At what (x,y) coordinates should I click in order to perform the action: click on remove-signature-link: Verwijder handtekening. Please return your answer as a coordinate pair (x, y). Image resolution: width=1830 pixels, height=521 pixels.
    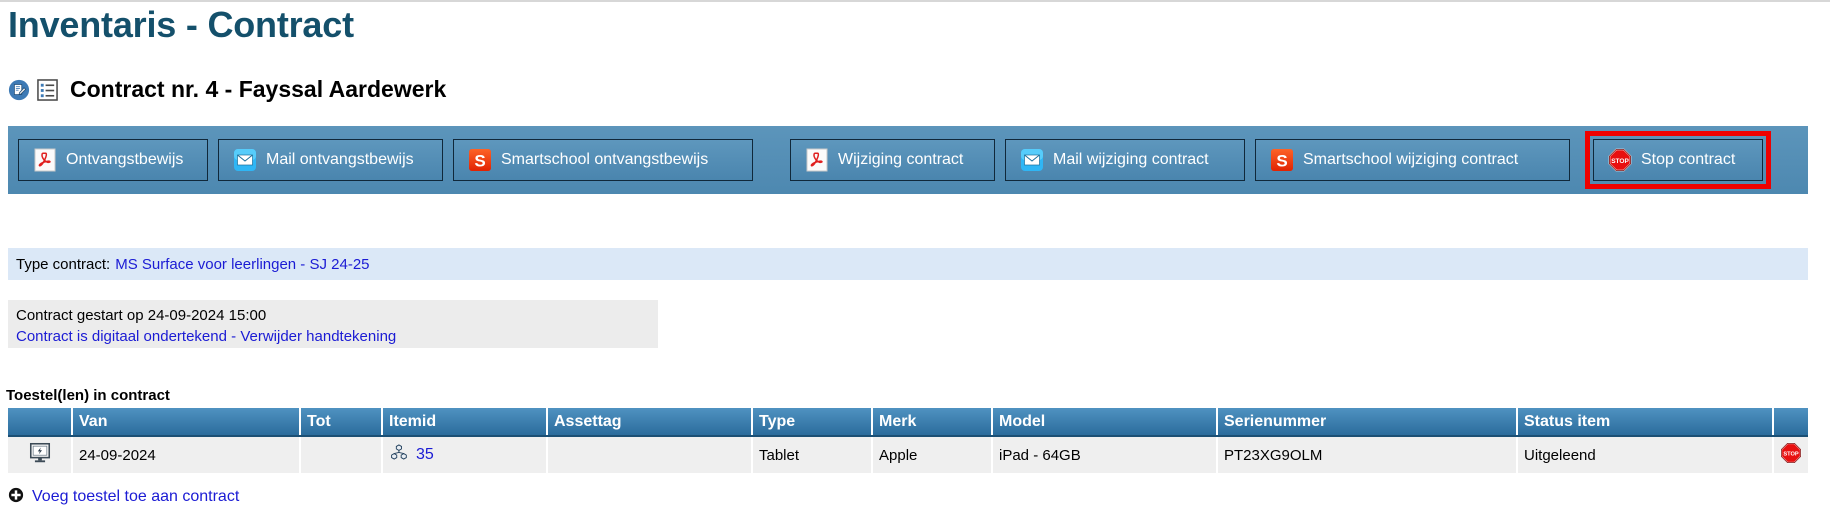
    Looking at the image, I should click on (318, 336).